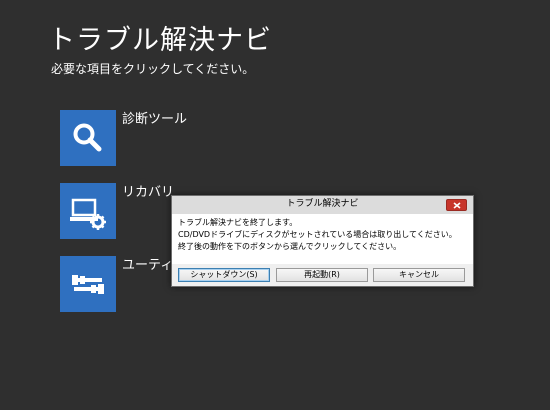 The height and width of the screenshot is (410, 550). What do you see at coordinates (238, 222) in the screenshot?
I see `dialog-message-line: トラブル解決ナビを終了します。` at bounding box center [238, 222].